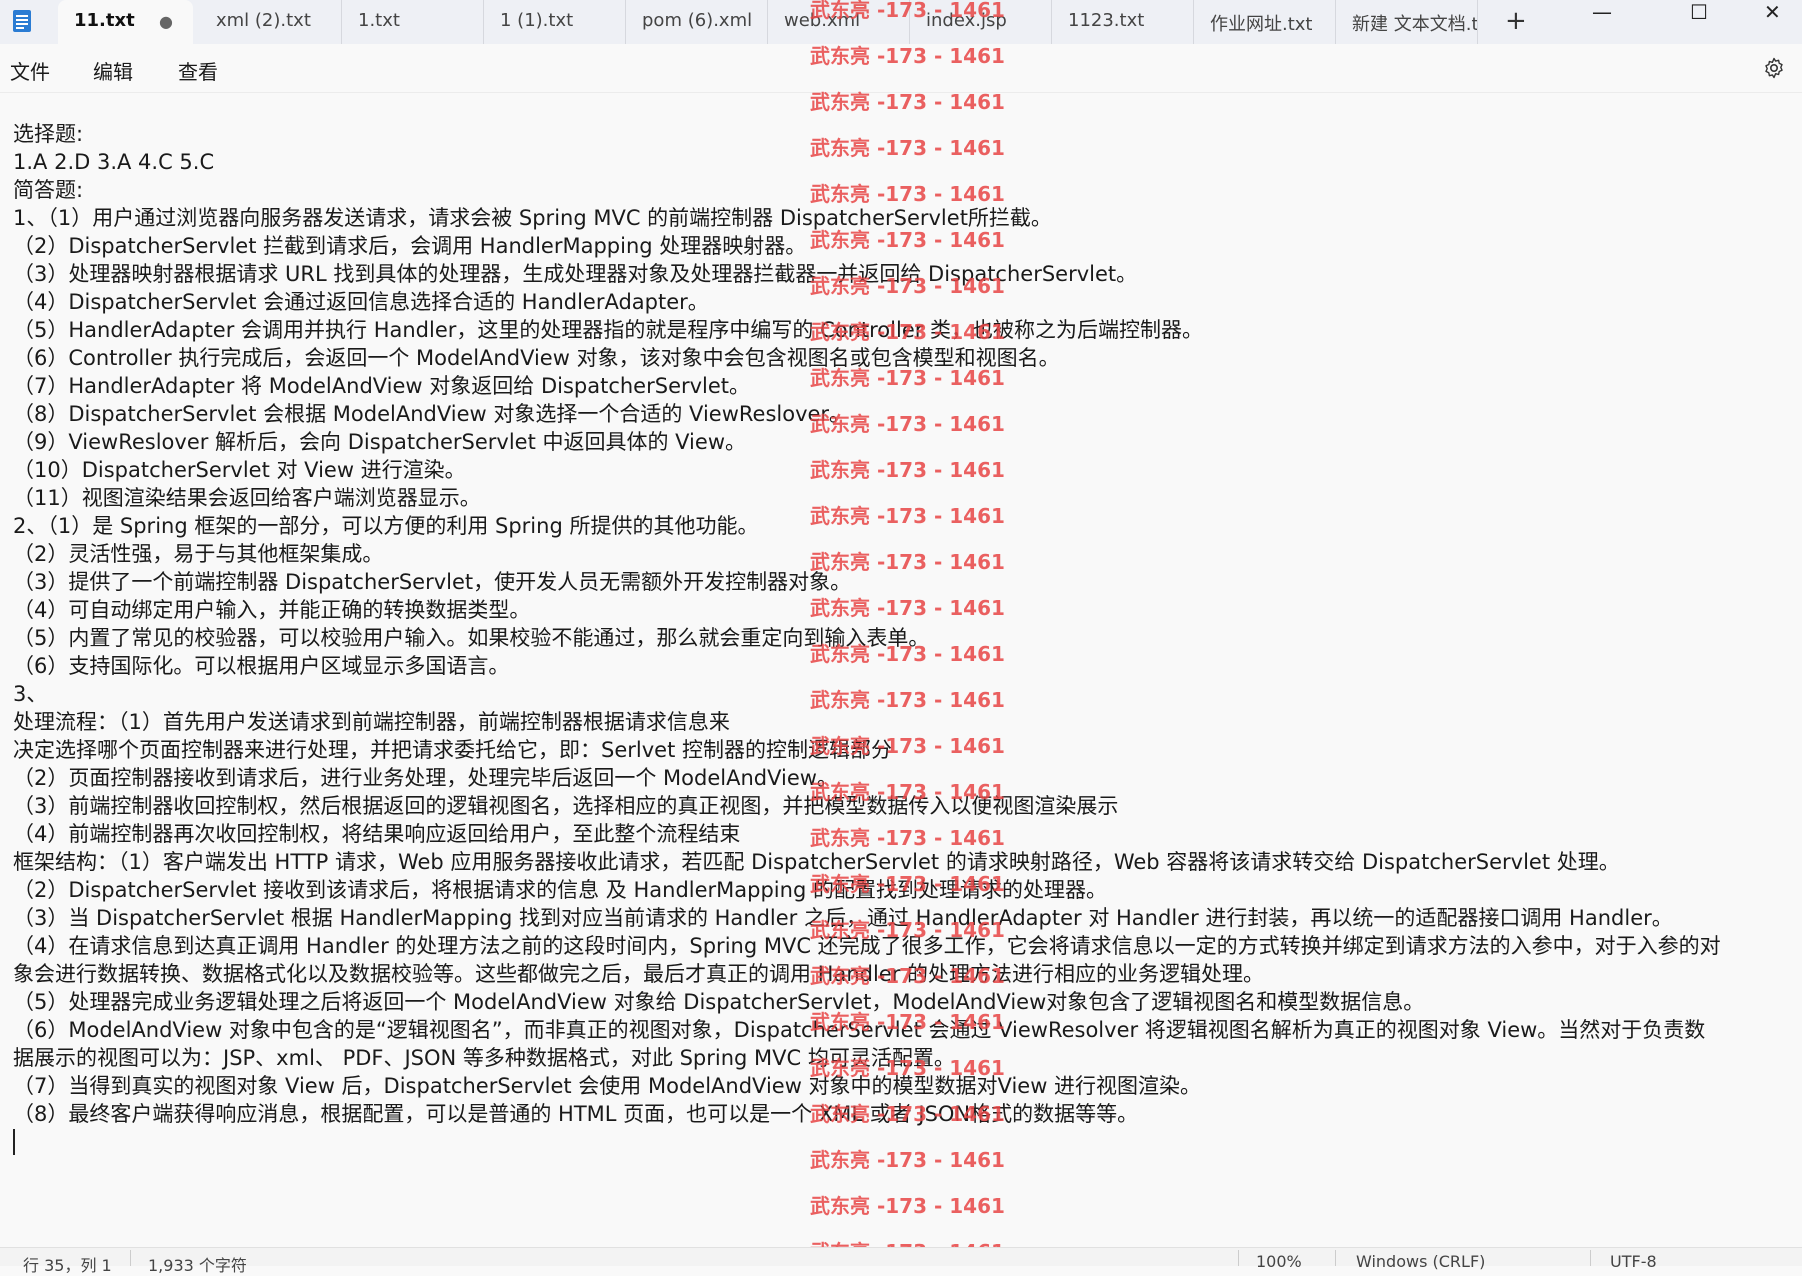 The width and height of the screenshot is (1802, 1276). What do you see at coordinates (1279, 1261) in the screenshot?
I see `status-zoom: 100%` at bounding box center [1279, 1261].